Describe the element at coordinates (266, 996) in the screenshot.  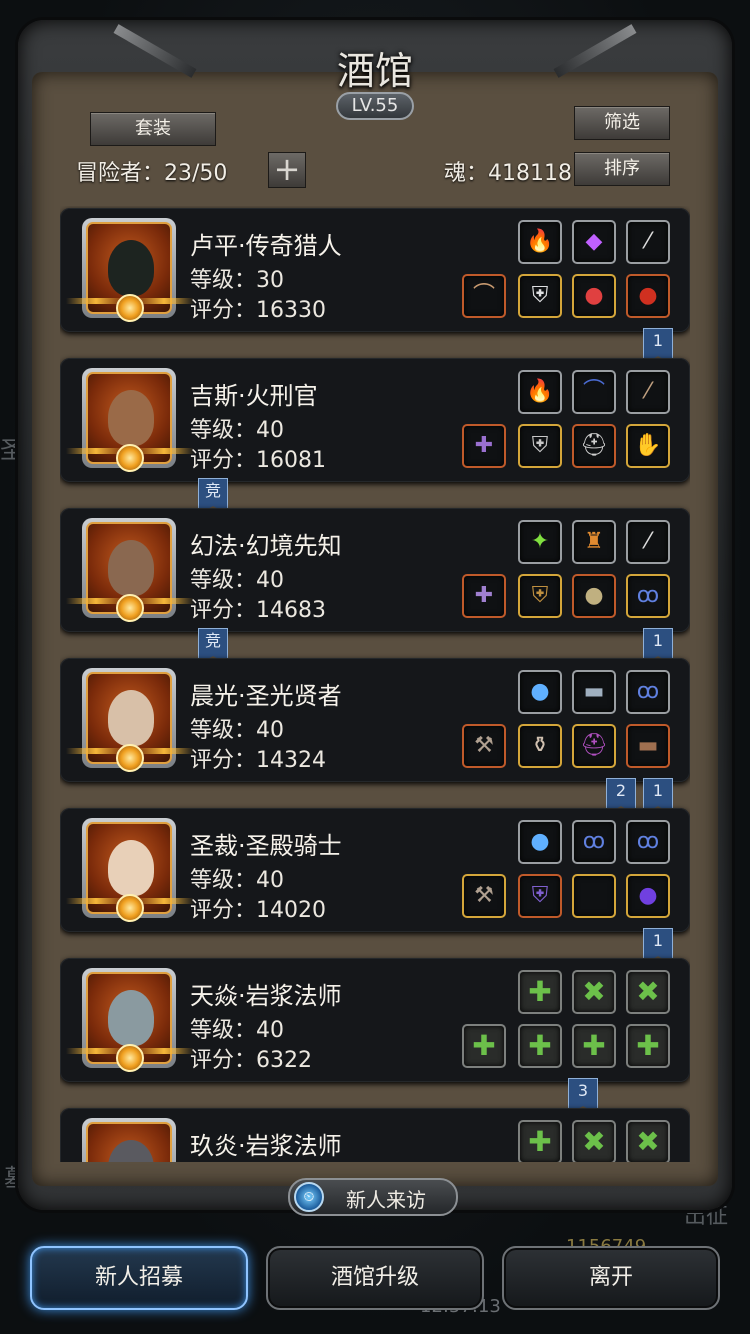
I see `hero-name: 天焱·岩浆法师` at that location.